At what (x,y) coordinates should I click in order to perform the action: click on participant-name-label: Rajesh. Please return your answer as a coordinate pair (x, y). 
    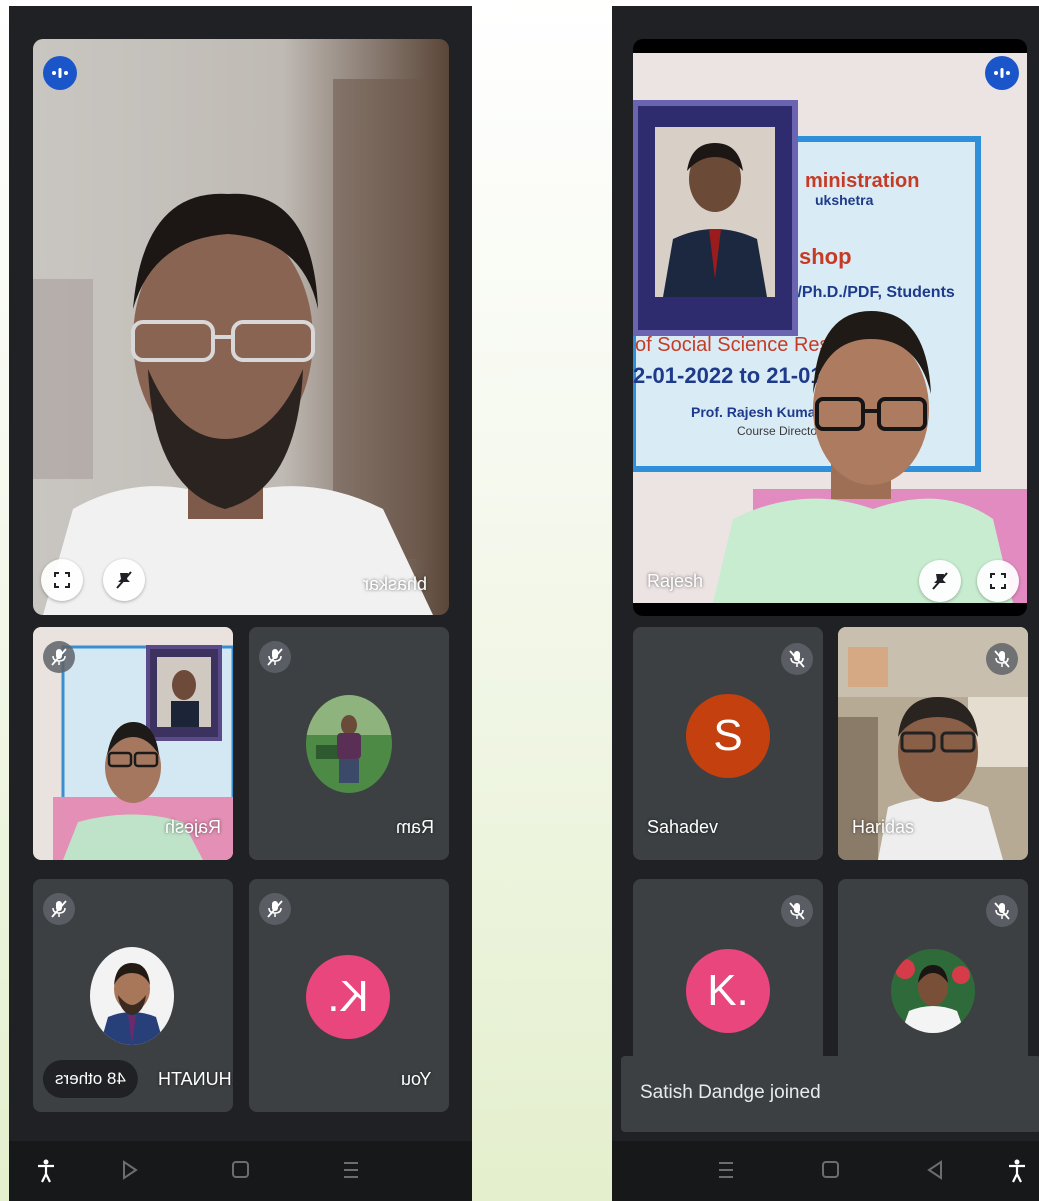
    Looking at the image, I should click on (193, 827).